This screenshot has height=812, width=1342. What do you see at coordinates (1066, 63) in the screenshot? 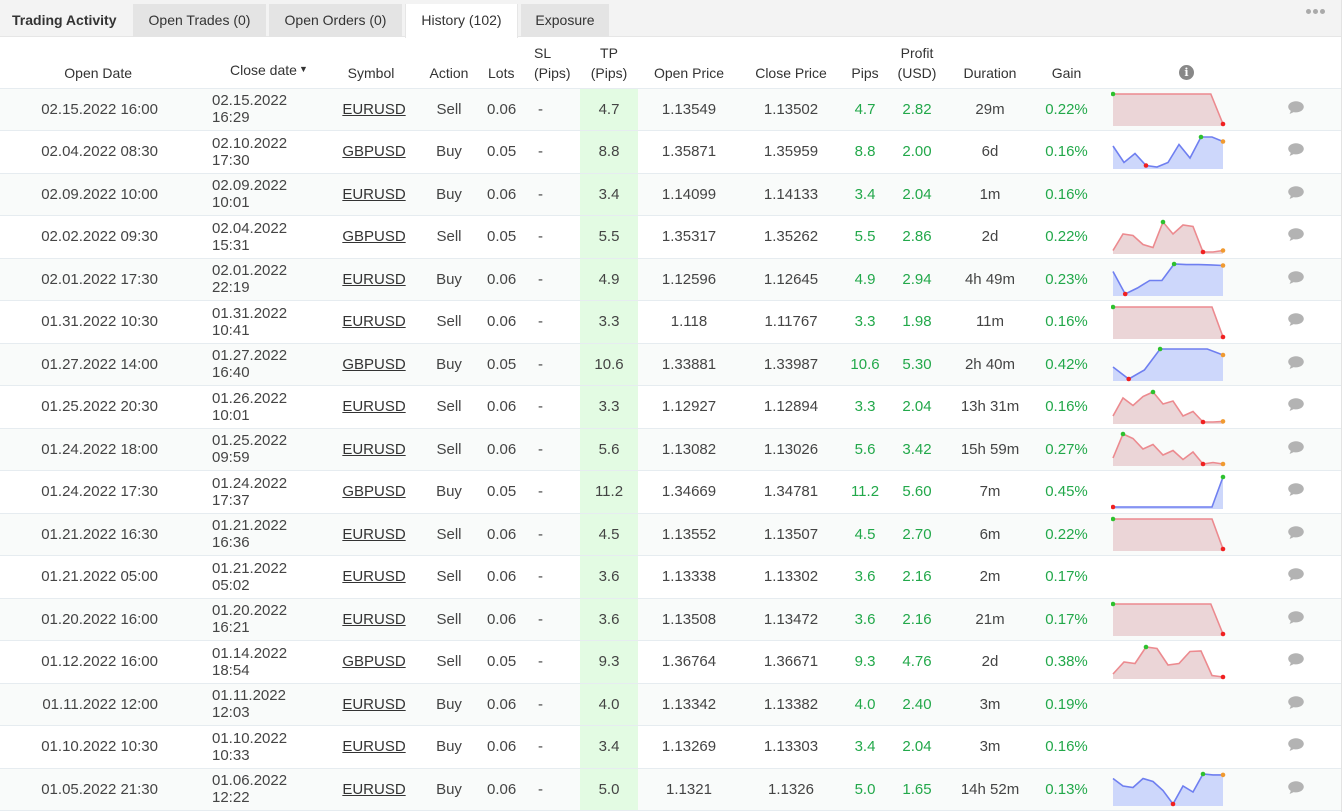
I see `col-gain: Gain` at bounding box center [1066, 63].